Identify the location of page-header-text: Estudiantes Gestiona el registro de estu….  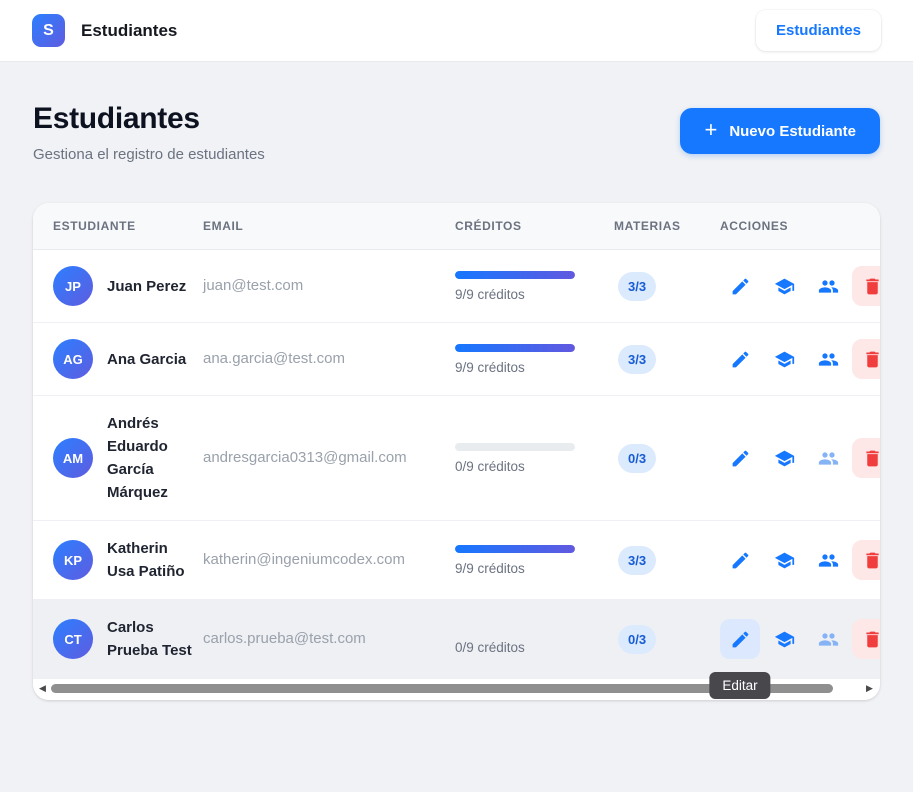
(149, 132).